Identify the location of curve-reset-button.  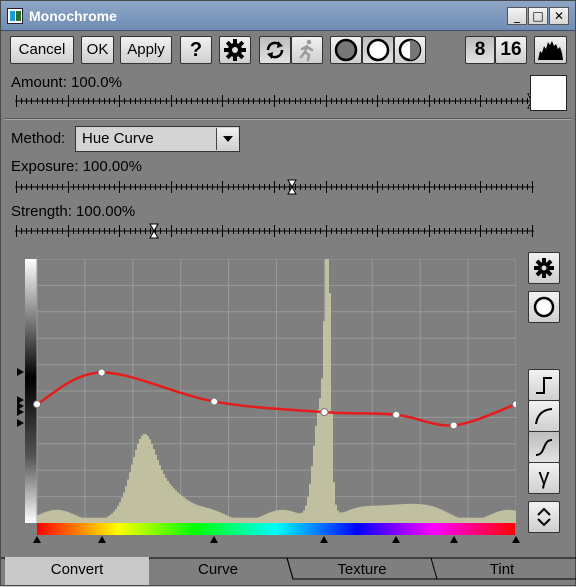
(544, 307).